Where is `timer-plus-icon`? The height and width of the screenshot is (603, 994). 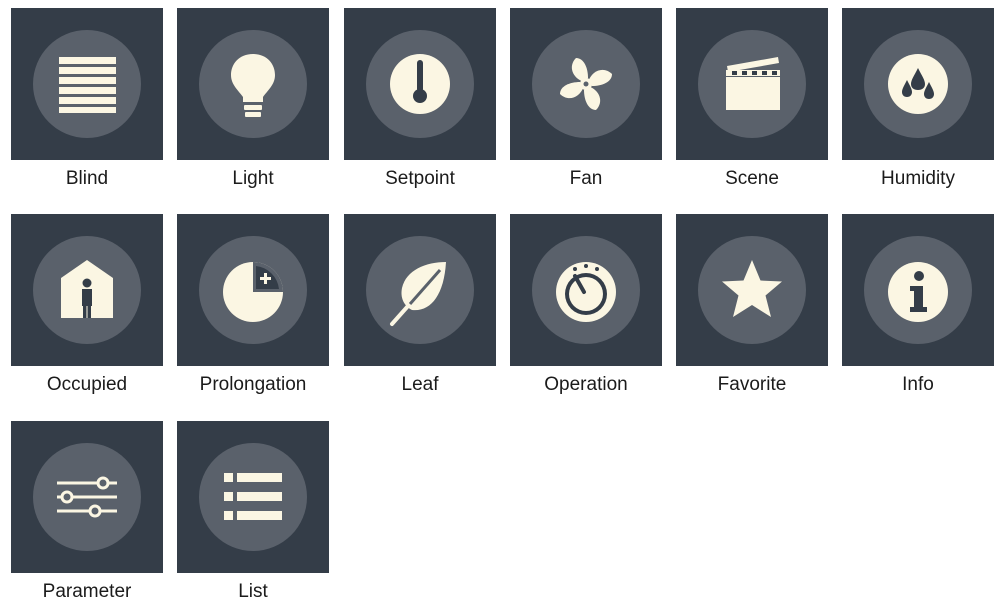
timer-plus-icon is located at coordinates (253, 292).